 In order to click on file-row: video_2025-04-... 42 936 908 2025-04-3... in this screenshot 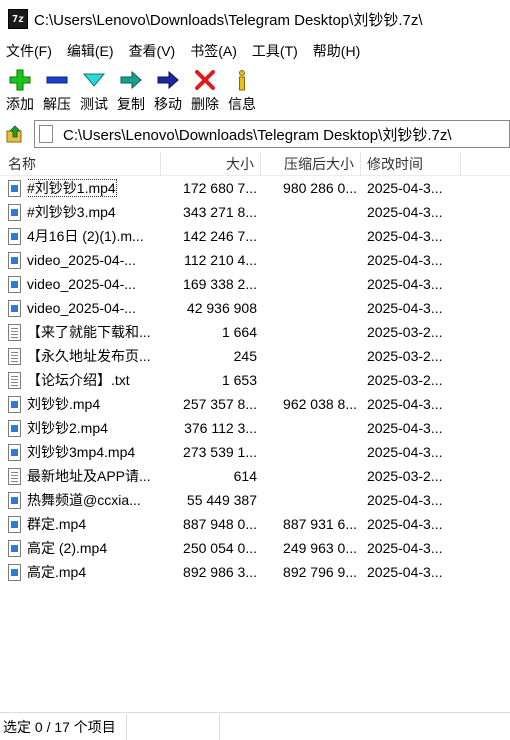, I will do `click(255, 308)`.